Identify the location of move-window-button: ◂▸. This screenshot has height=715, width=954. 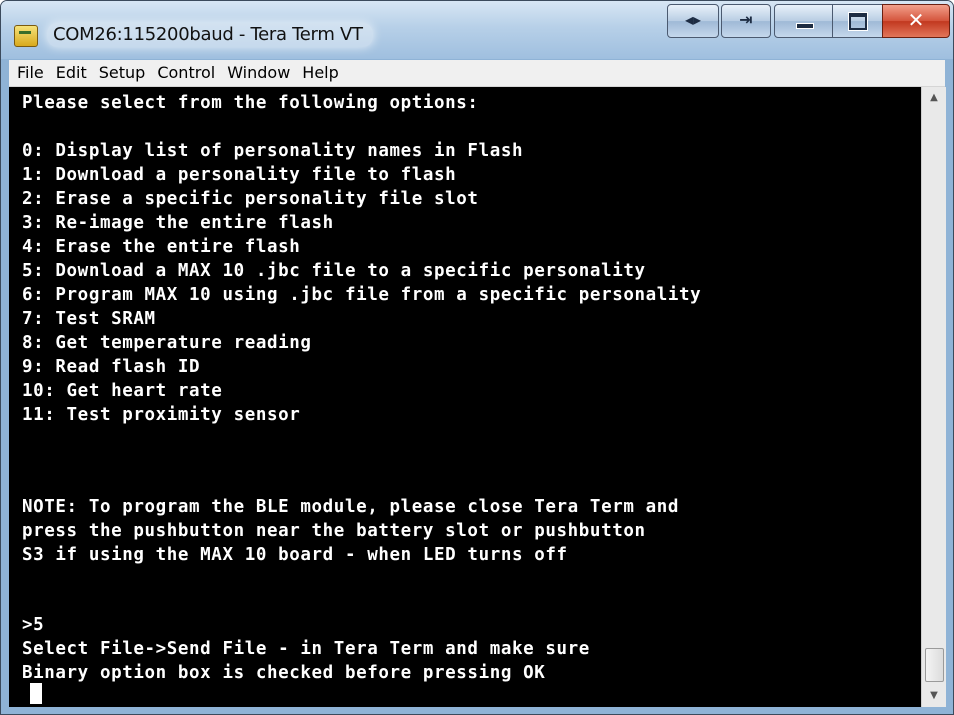
(693, 21).